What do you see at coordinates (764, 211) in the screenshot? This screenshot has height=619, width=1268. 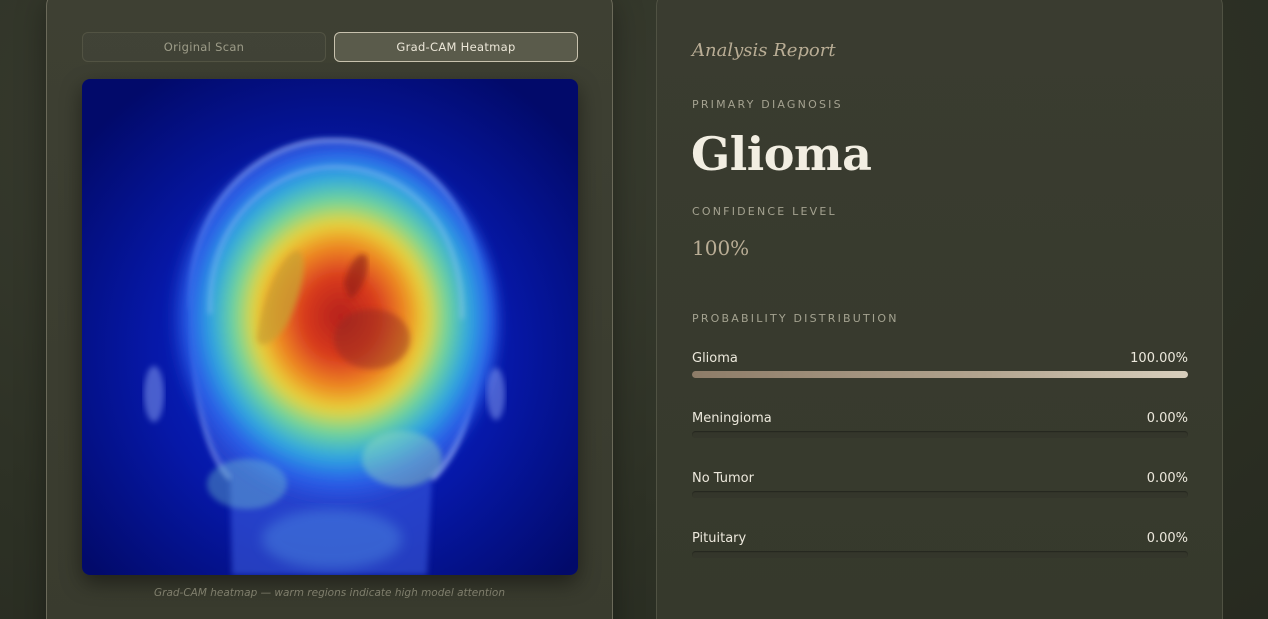 I see `confidence-level-label: CONFIDENCE LEVEL` at bounding box center [764, 211].